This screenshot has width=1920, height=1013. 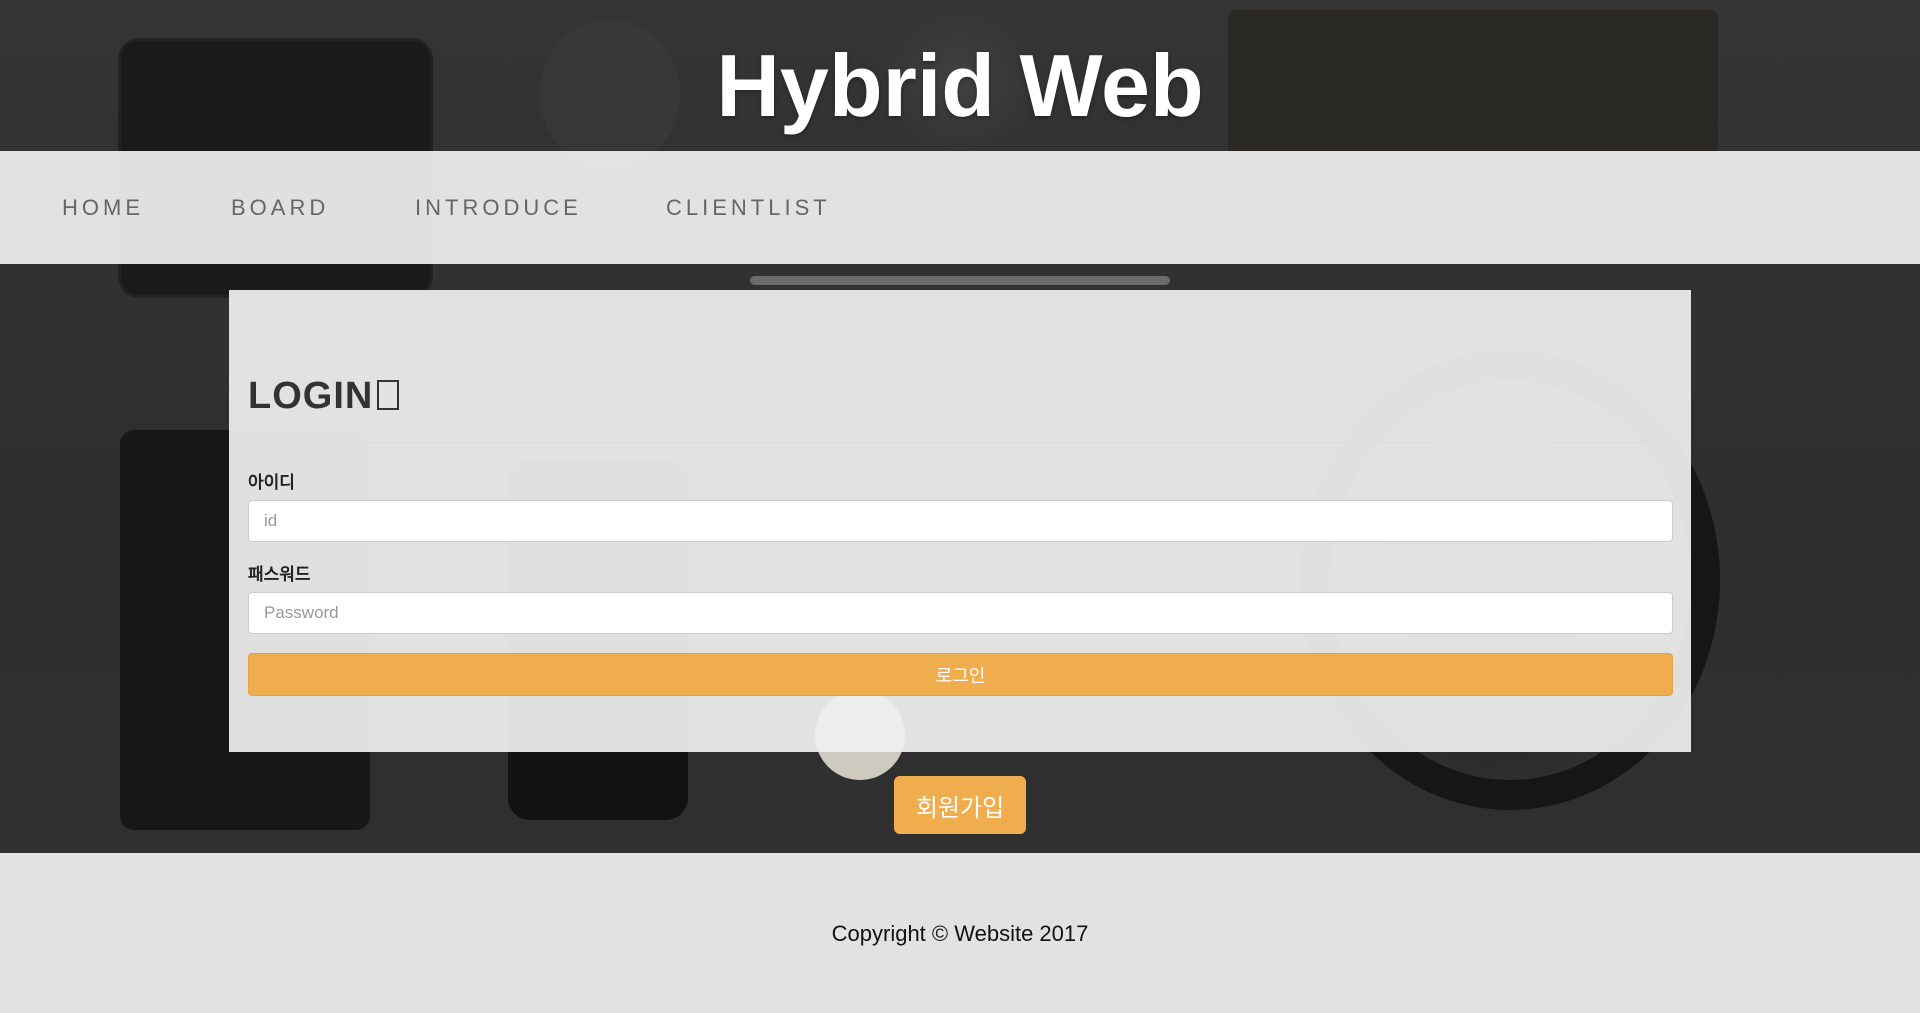 I want to click on login-title-text: LOGIN, so click(x=311, y=396).